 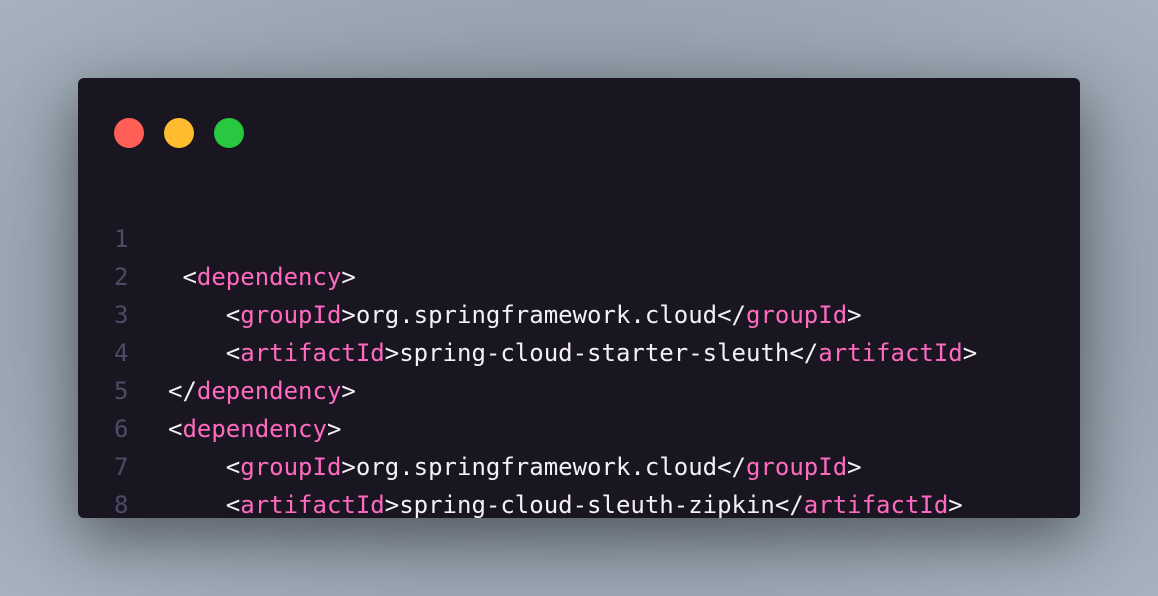 What do you see at coordinates (229, 133) in the screenshot?
I see `maximize-dot-icon` at bounding box center [229, 133].